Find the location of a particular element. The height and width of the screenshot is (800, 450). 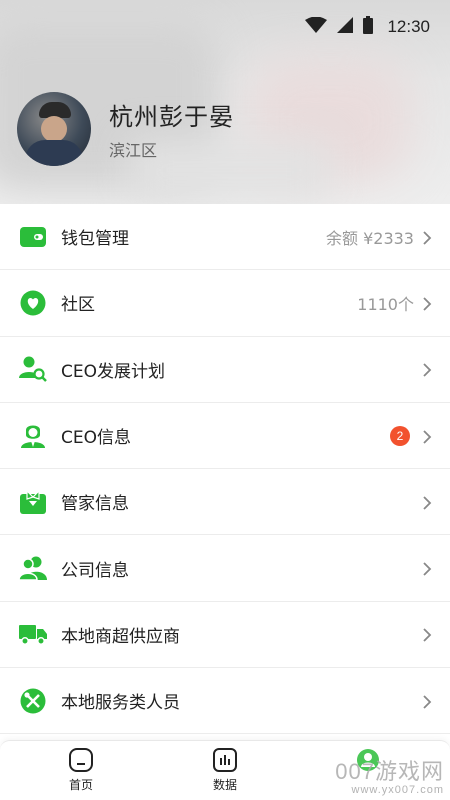

bottom-nav: 首页 数据 007游戏网 www.yx007.com is located at coordinates (225, 770).